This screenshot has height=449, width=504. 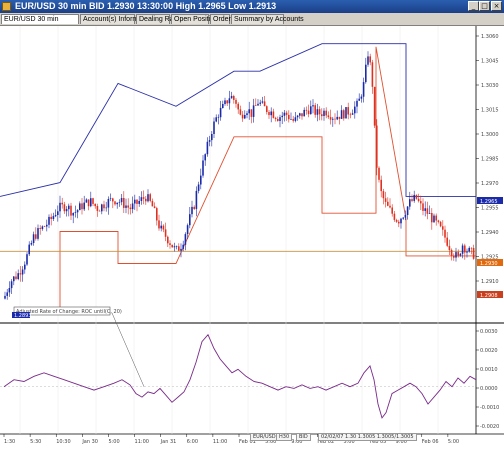 What do you see at coordinates (267, 19) in the screenshot?
I see `tab-summary-by-accounts: Summary by Accounts` at bounding box center [267, 19].